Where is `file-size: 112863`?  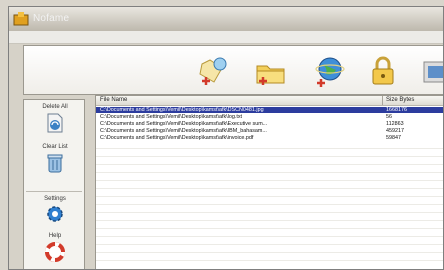 file-size: 112863 is located at coordinates (395, 124).